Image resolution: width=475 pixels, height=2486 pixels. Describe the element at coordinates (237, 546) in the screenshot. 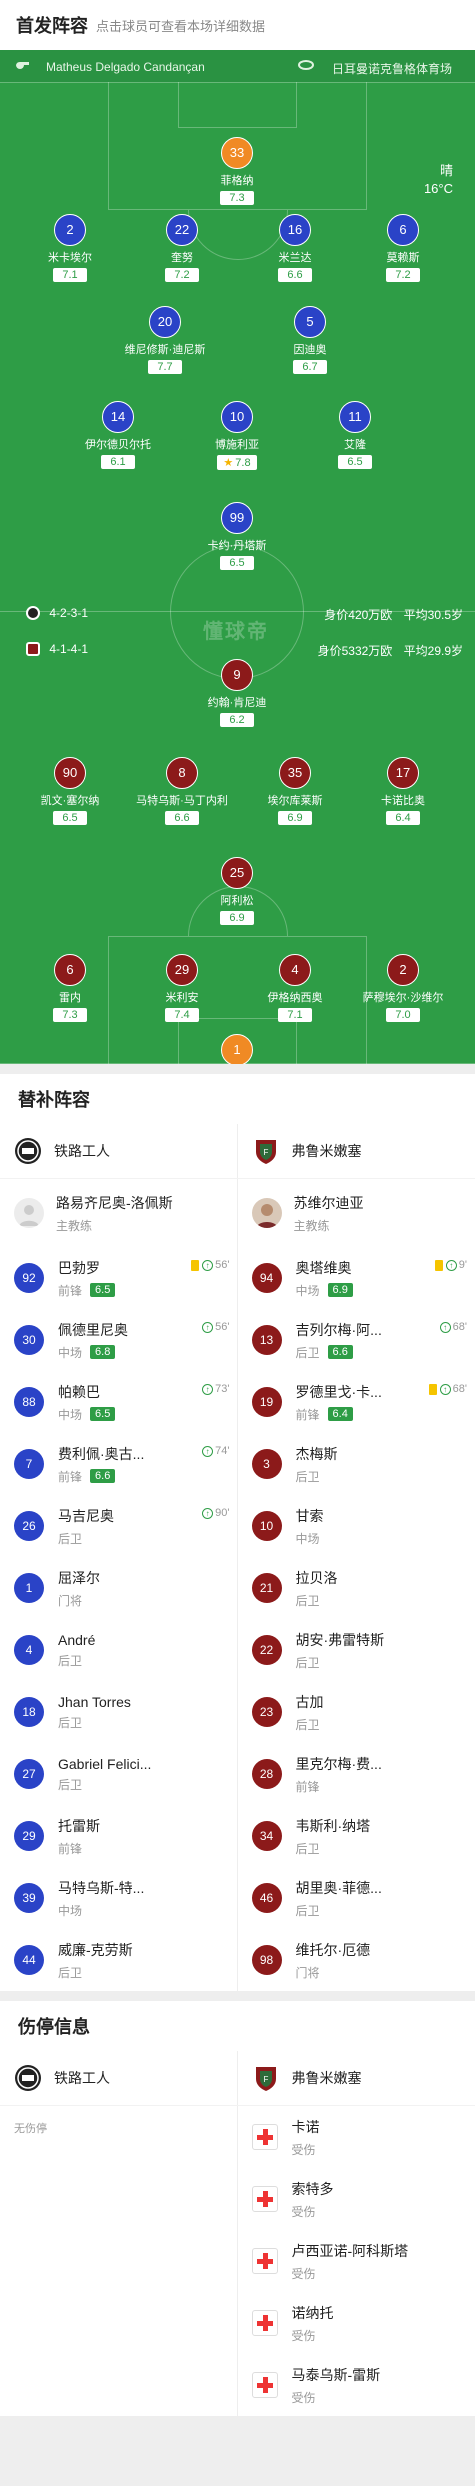

I see `player-name: 卡约·丹塔斯` at that location.